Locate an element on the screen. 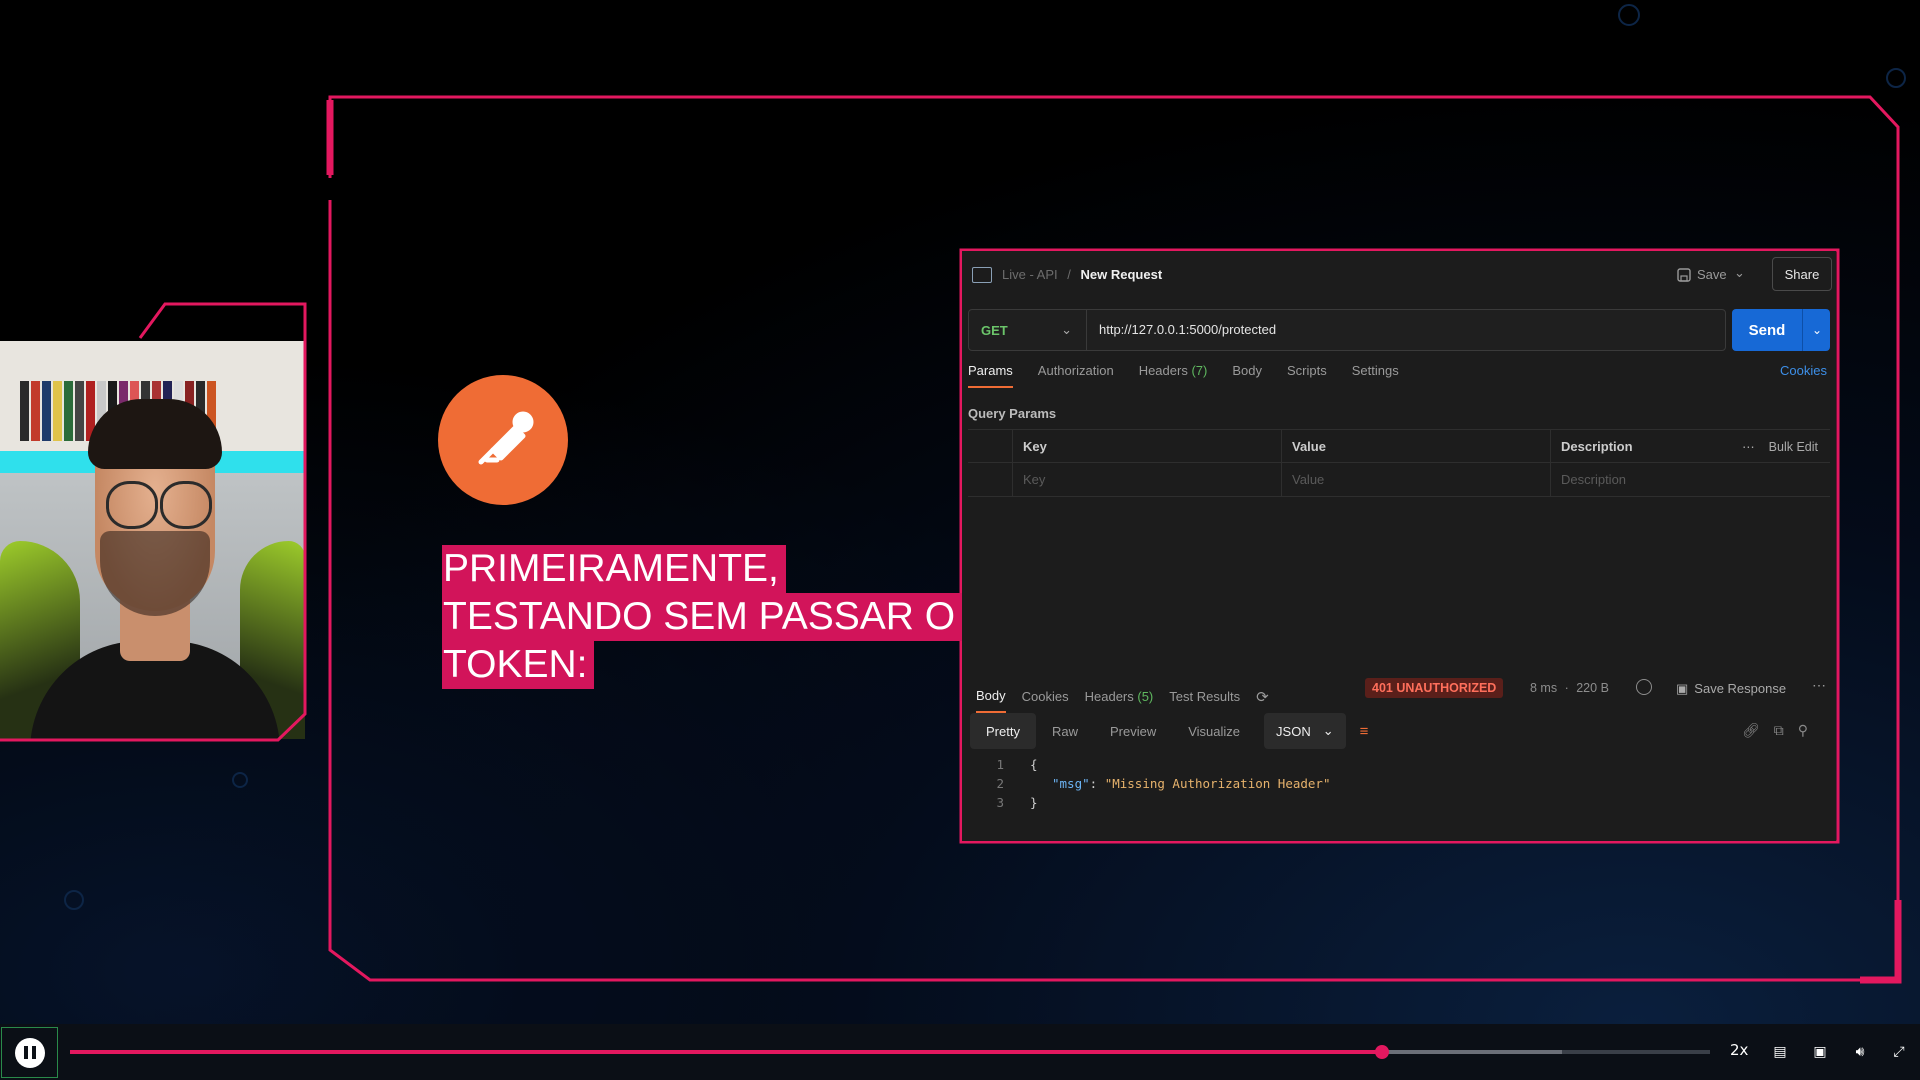 This screenshot has height=1080, width=1920. view-tab-preview: Preview is located at coordinates (1133, 731).